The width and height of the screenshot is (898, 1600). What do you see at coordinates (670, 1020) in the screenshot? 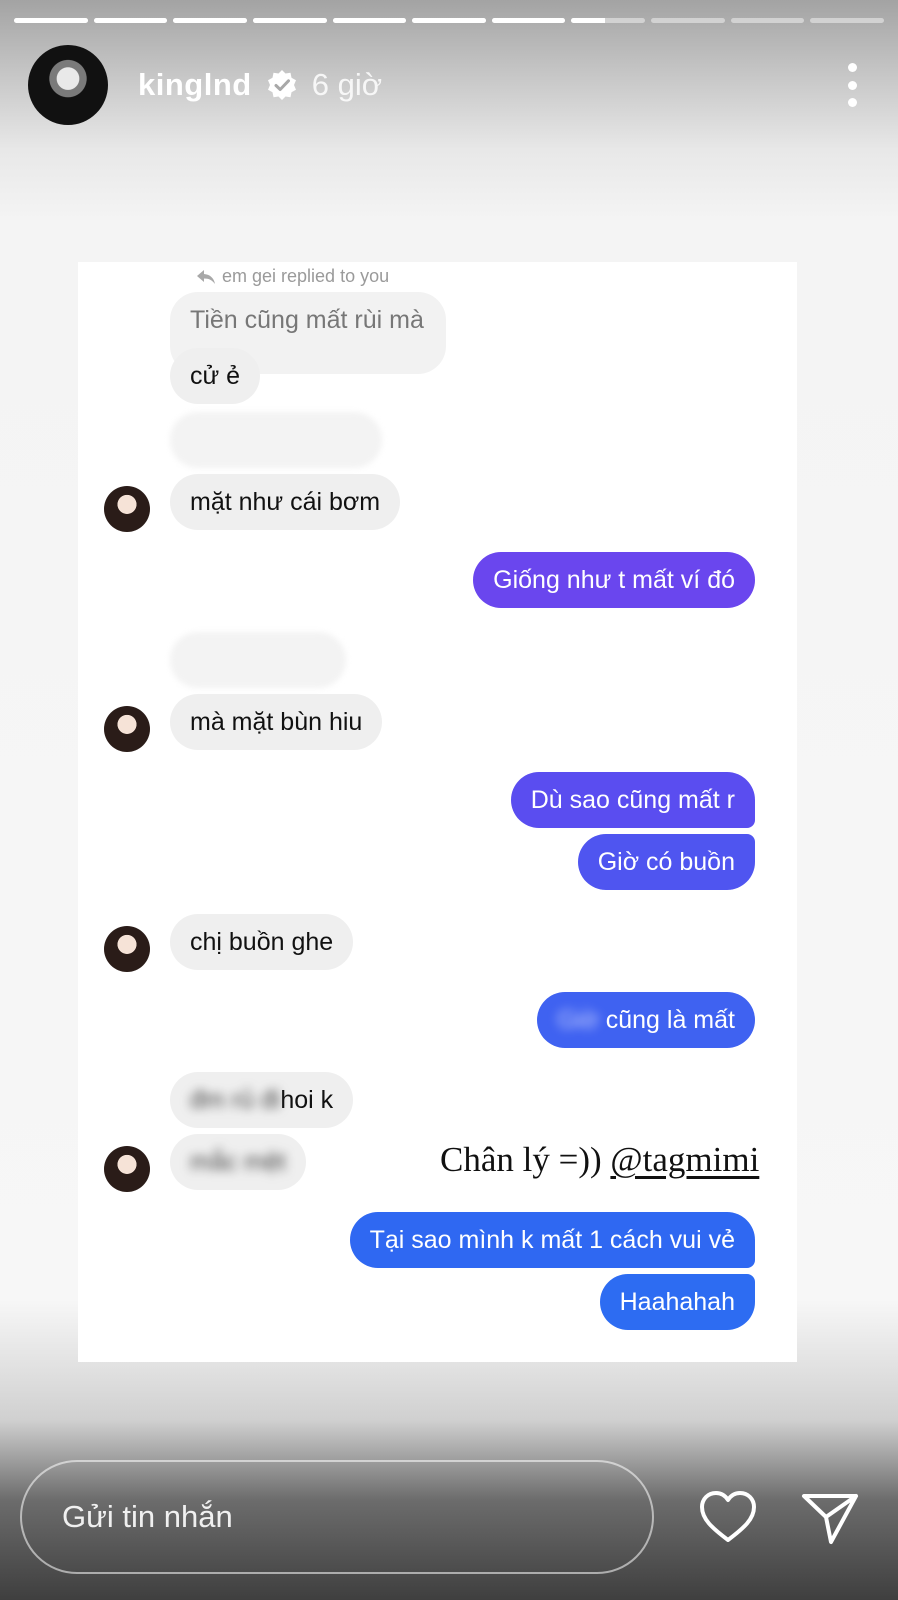
I see `message-text: cũng là mất` at bounding box center [670, 1020].